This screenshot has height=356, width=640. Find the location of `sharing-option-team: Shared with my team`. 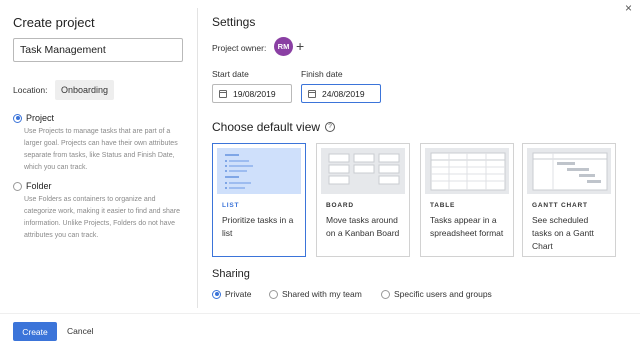

sharing-option-team: Shared with my team is located at coordinates (315, 294).